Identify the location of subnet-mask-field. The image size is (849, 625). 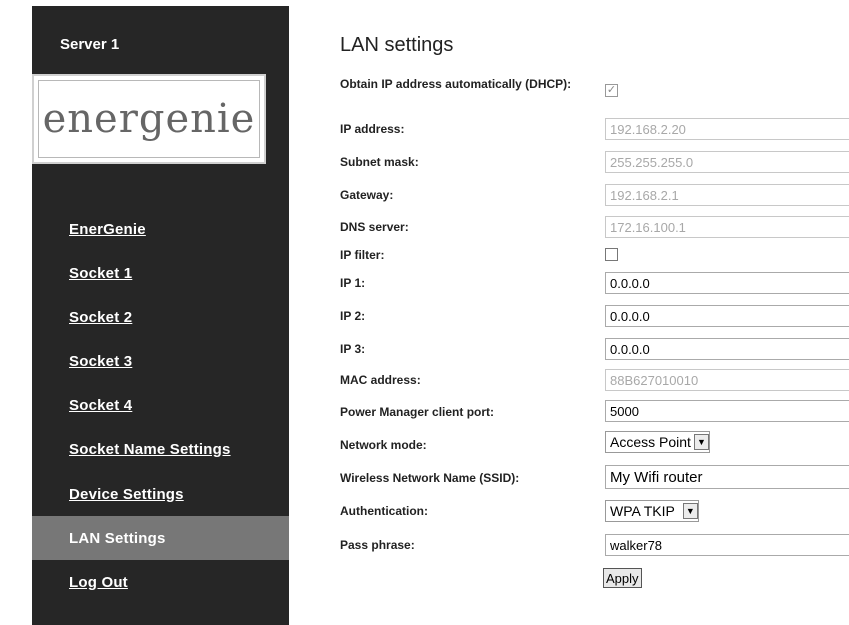
(727, 162).